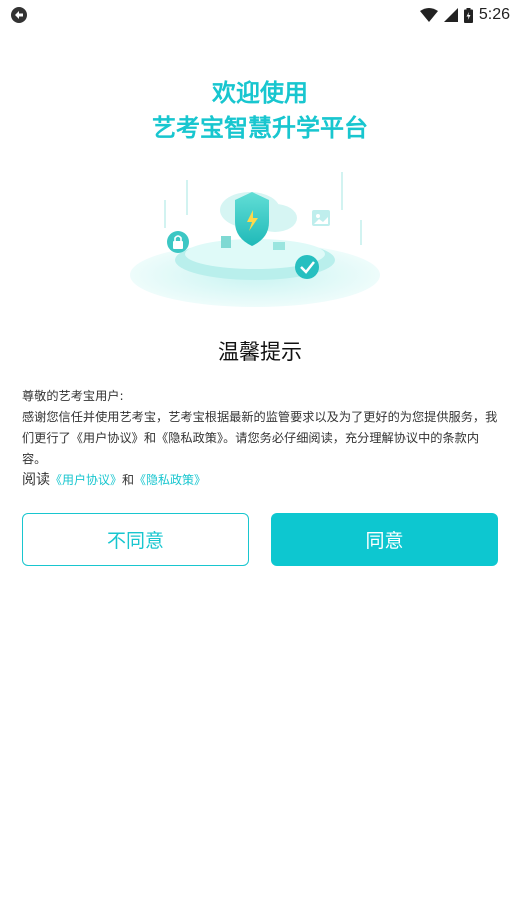 The height and width of the screenshot is (924, 520). I want to click on battery-icon, so click(468, 15).